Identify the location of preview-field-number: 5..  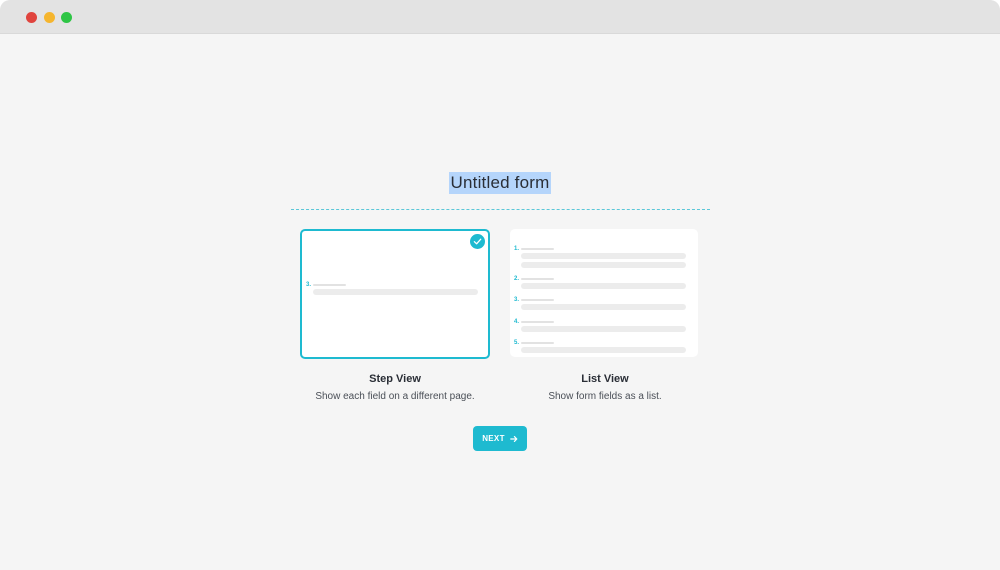
(517, 343).